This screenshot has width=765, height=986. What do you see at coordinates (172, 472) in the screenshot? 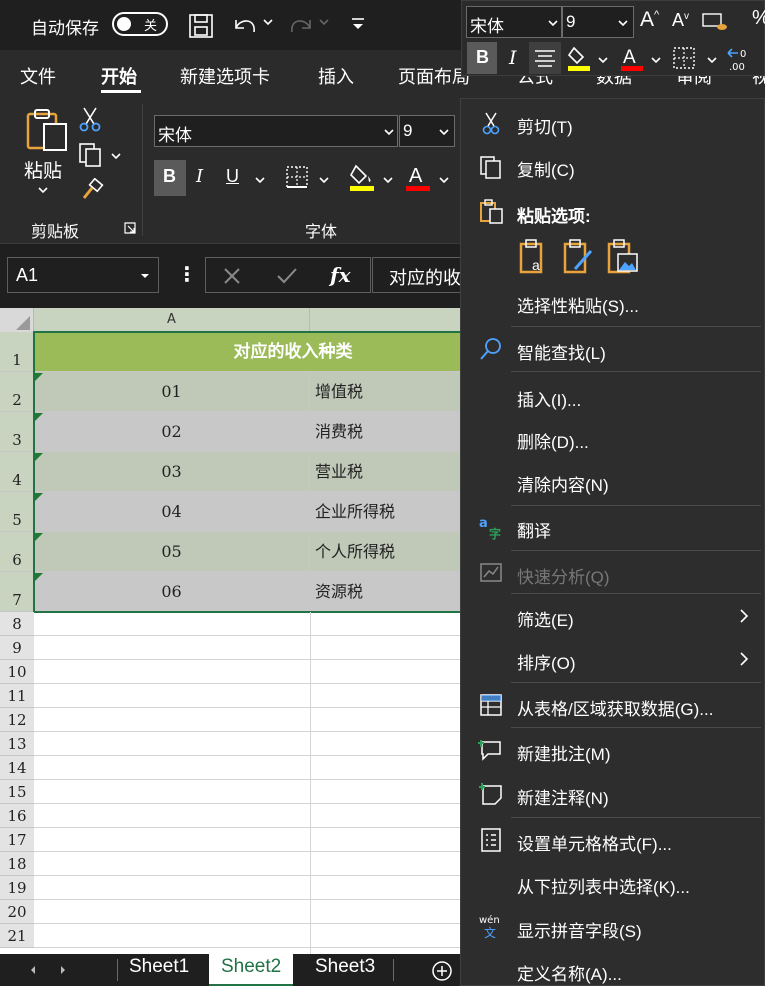
I see `table-cell: 03` at bounding box center [172, 472].